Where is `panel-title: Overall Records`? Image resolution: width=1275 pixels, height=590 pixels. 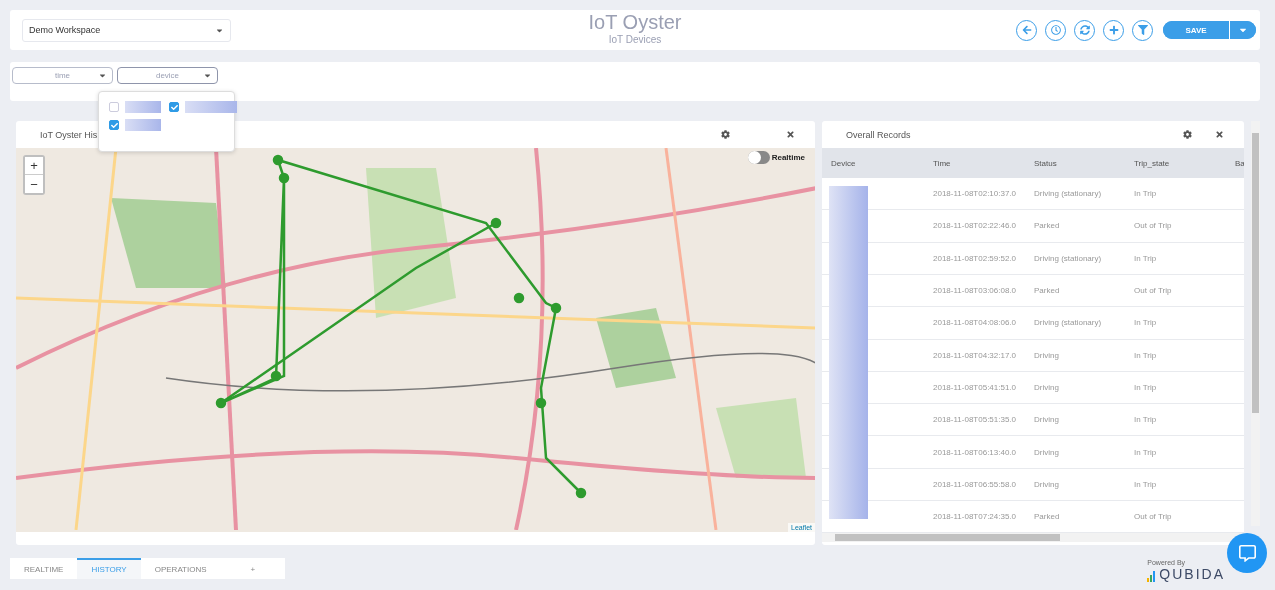
panel-title: Overall Records is located at coordinates (878, 134).